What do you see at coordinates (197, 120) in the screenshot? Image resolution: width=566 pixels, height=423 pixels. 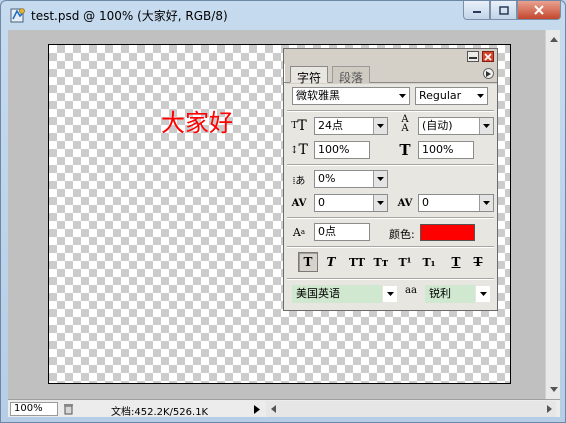 I see `canvas-text-layer: 大家好` at bounding box center [197, 120].